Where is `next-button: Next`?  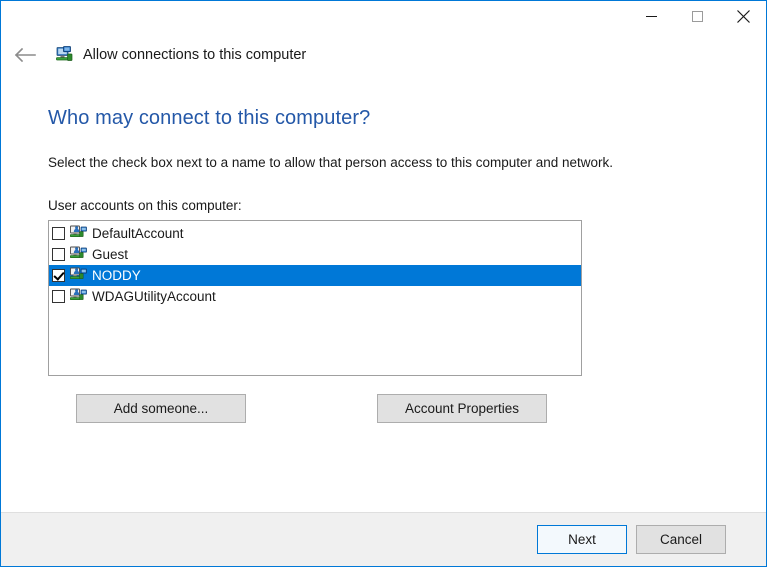 next-button: Next is located at coordinates (582, 539).